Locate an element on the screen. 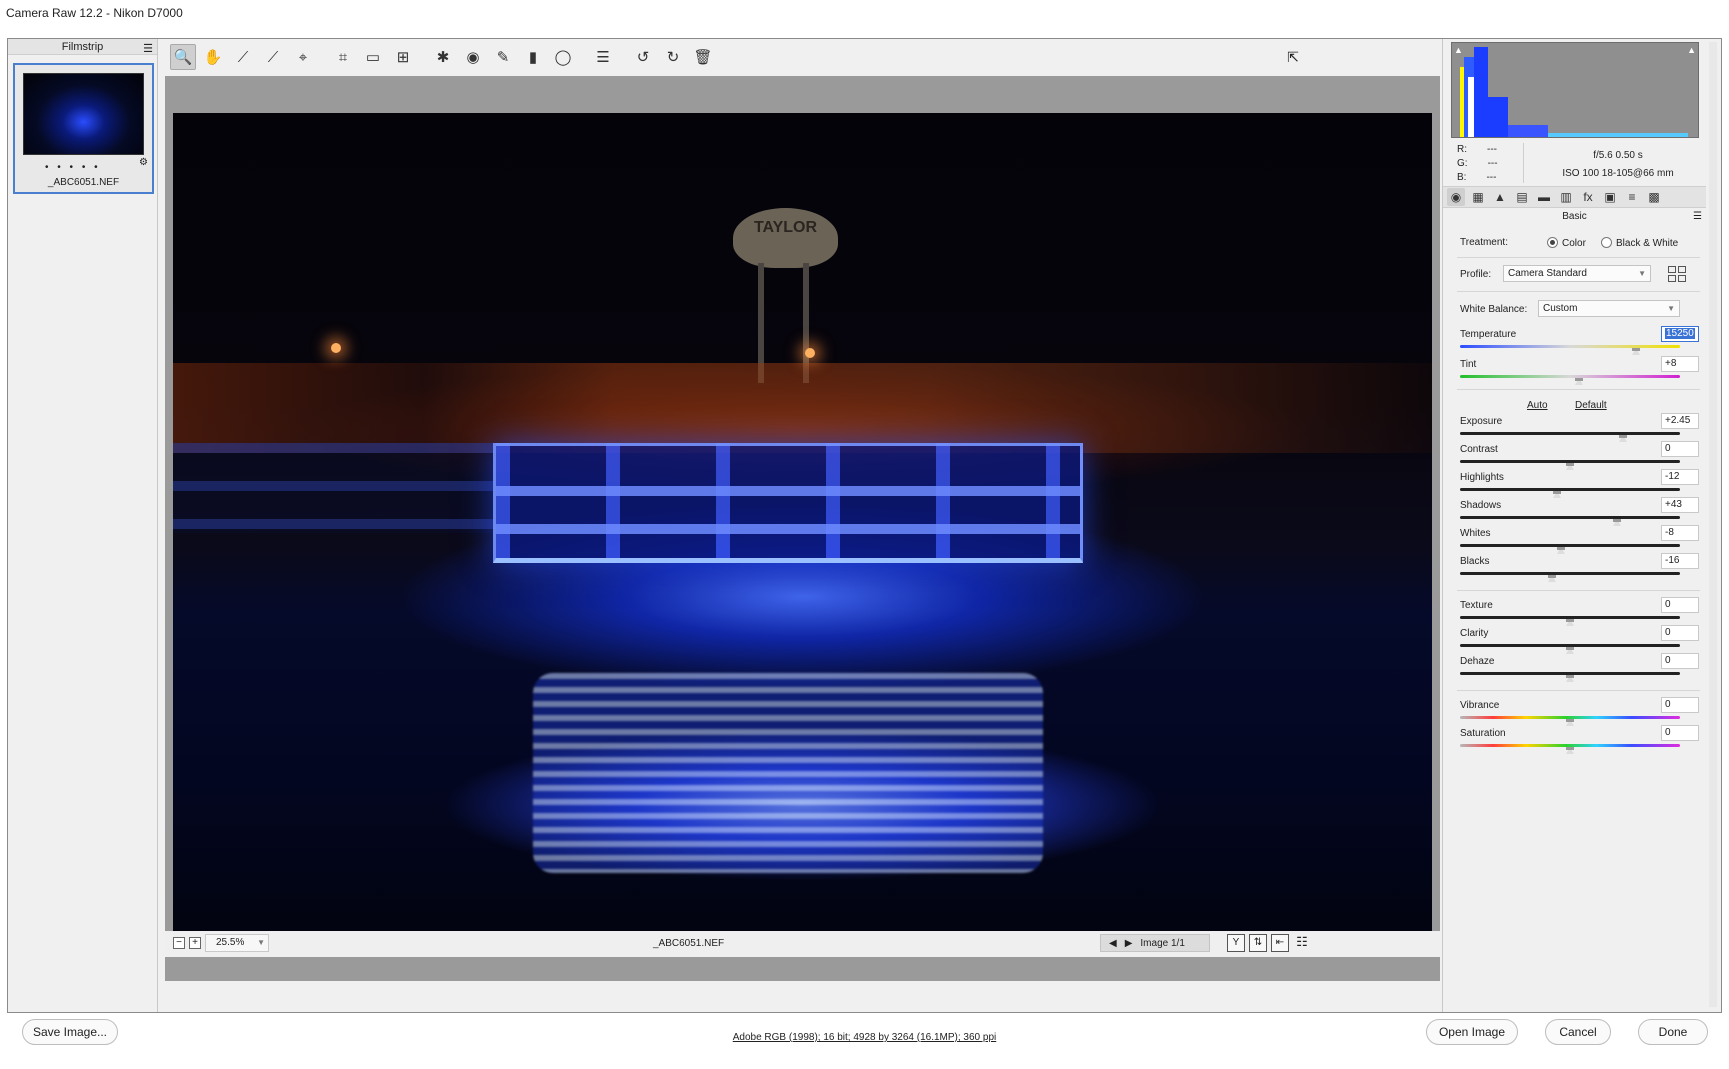  spot-removal-icon: ✱ is located at coordinates (443, 57).